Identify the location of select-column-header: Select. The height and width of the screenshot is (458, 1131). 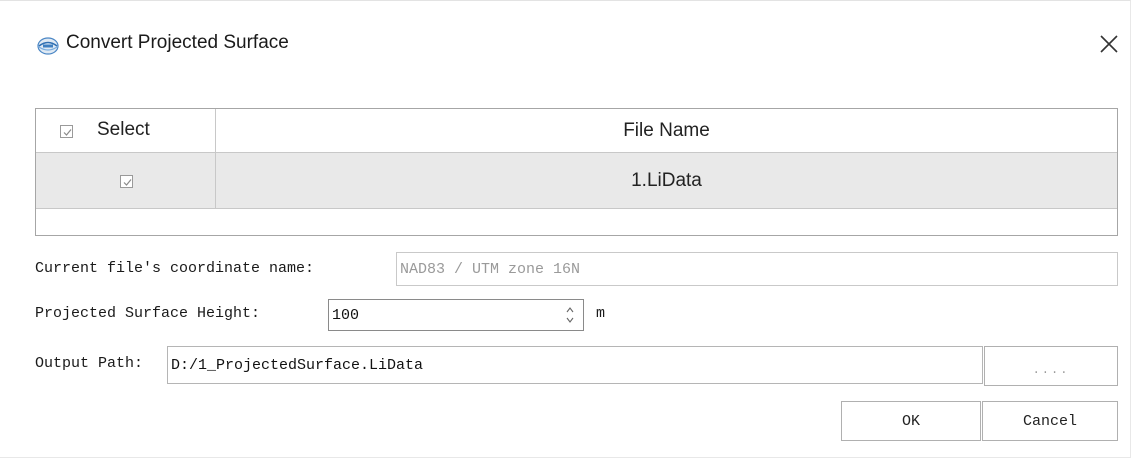
(126, 130).